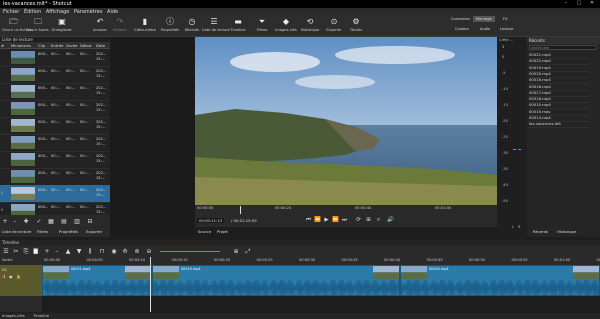  I want to click on recent-button: ◷ Récents, so click(192, 26).